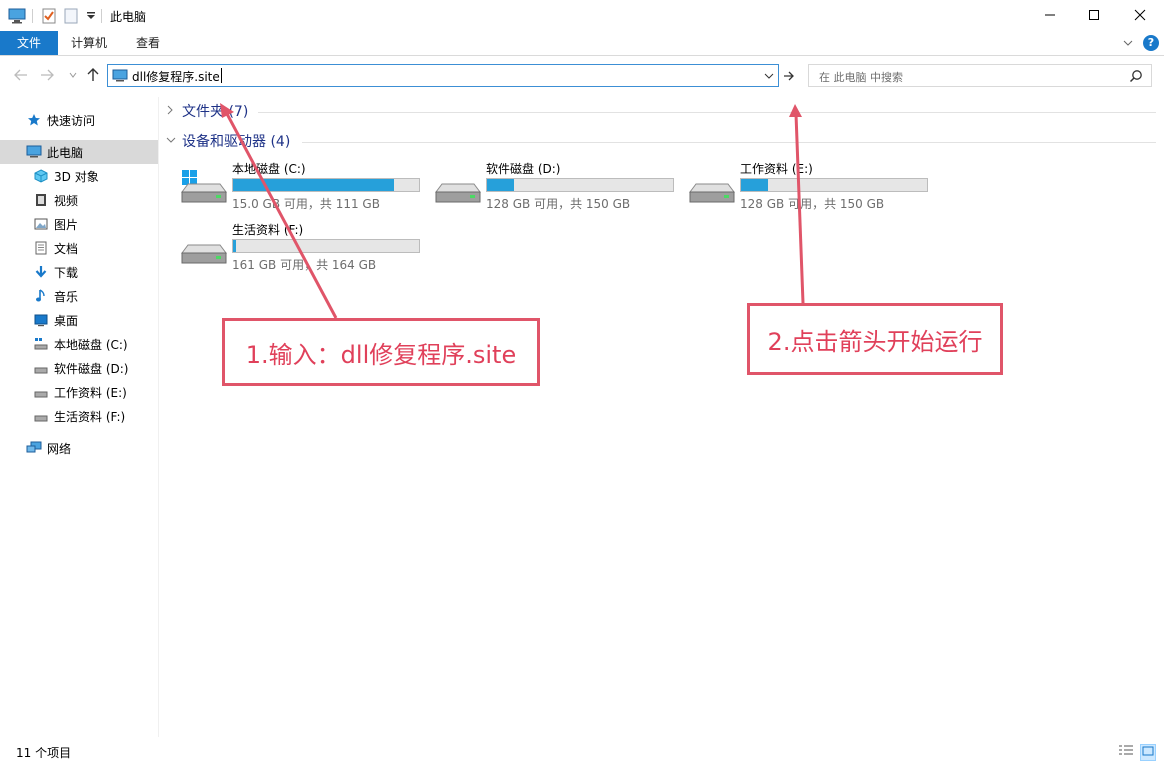 This screenshot has height=764, width=1164. I want to click on address-dropdown-chevron-icon, so click(769, 77).